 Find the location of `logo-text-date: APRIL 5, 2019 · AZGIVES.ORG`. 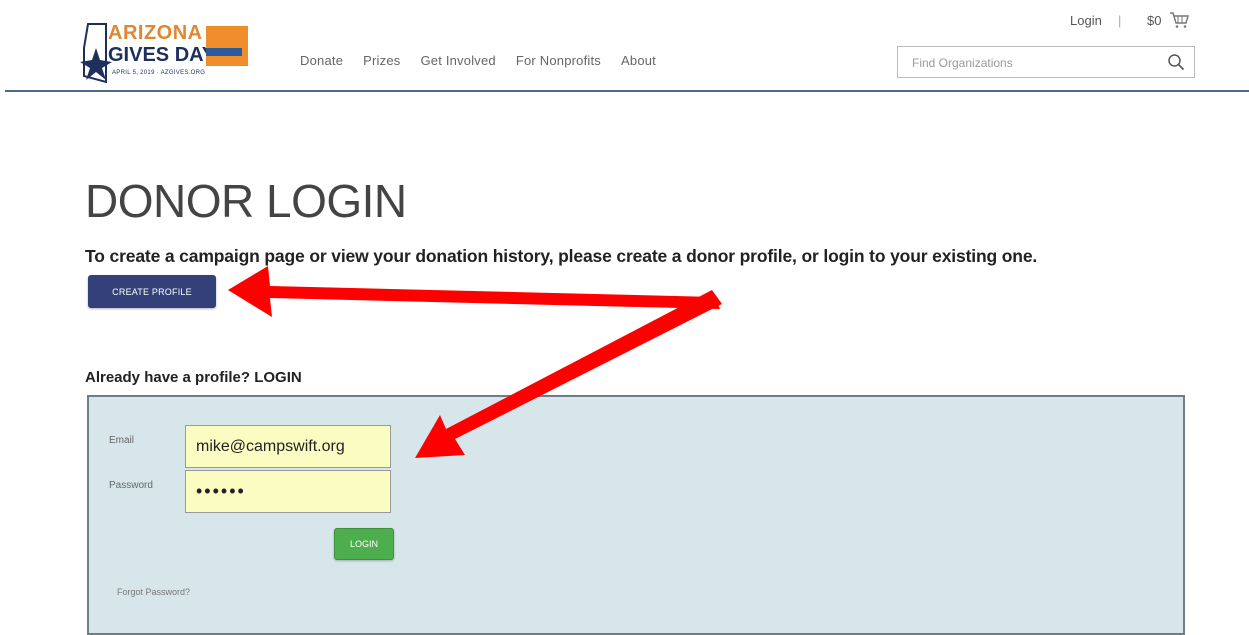

logo-text-date: APRIL 5, 2019 · AZGIVES.ORG is located at coordinates (159, 73).